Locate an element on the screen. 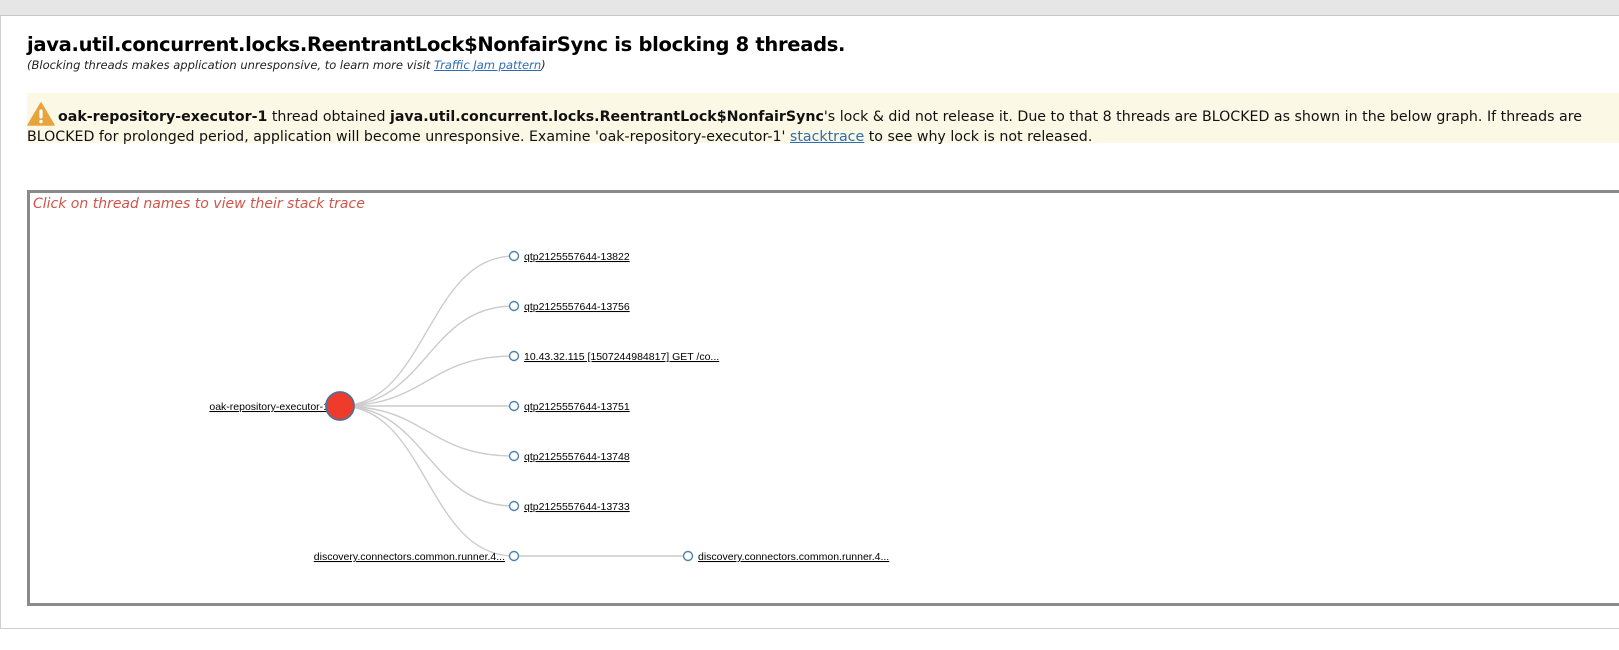 The width and height of the screenshot is (1619, 650). subtitle-suffix: ) is located at coordinates (543, 65).